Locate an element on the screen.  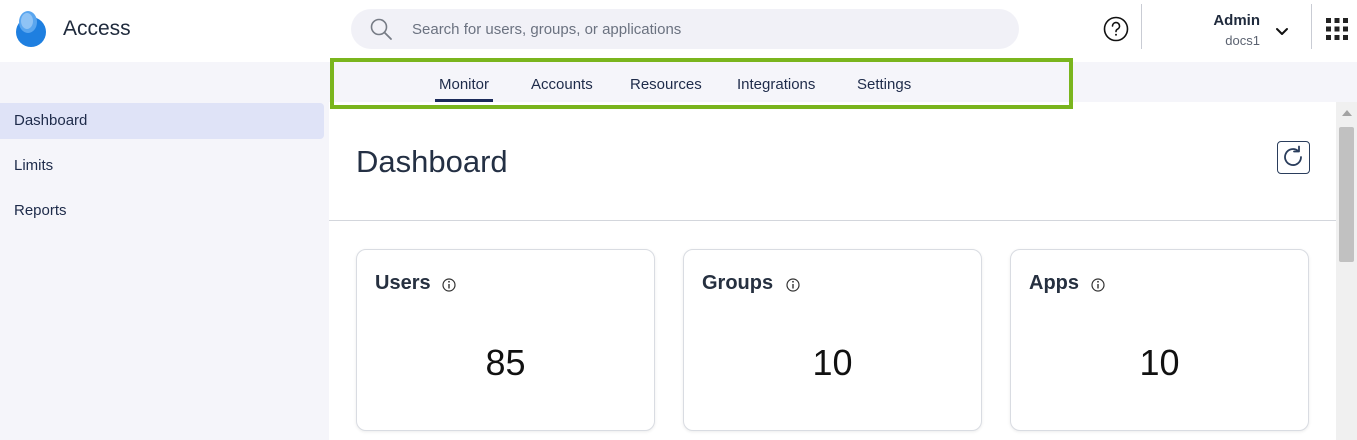
user-menu: Admin docs1 is located at coordinates (1226, 31).